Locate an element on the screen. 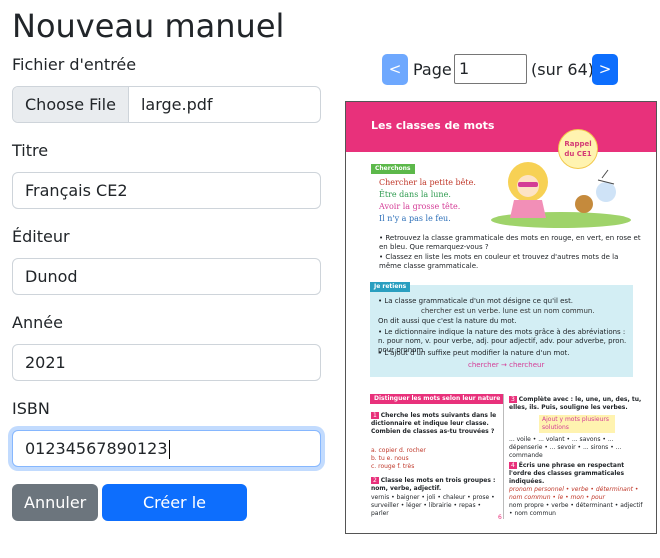  annee-input: 2021 is located at coordinates (166, 362).